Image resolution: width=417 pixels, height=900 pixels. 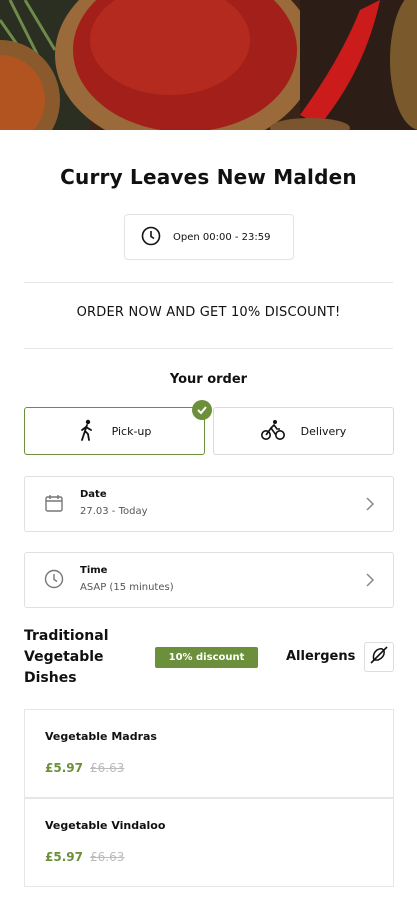 What do you see at coordinates (93, 494) in the screenshot?
I see `date-label: Date` at bounding box center [93, 494].